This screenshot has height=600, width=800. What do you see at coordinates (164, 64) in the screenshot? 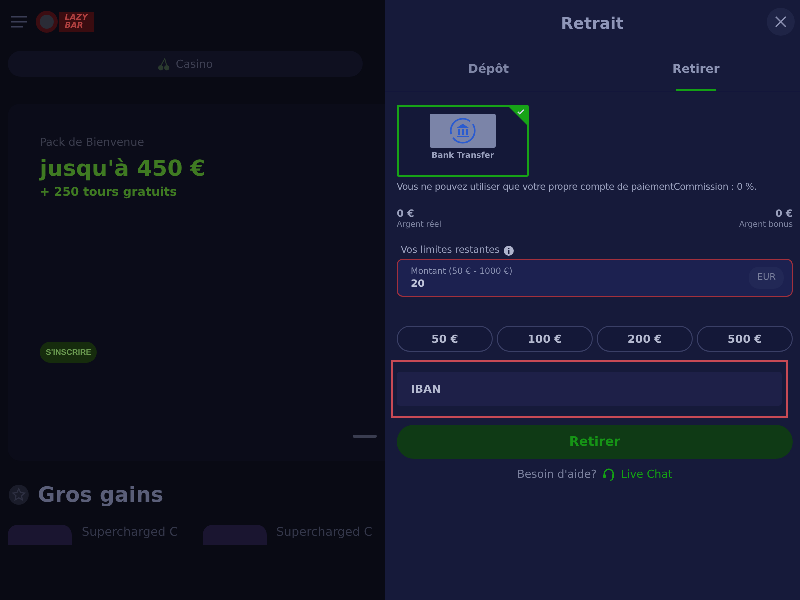
I see `cherry-icon` at bounding box center [164, 64].